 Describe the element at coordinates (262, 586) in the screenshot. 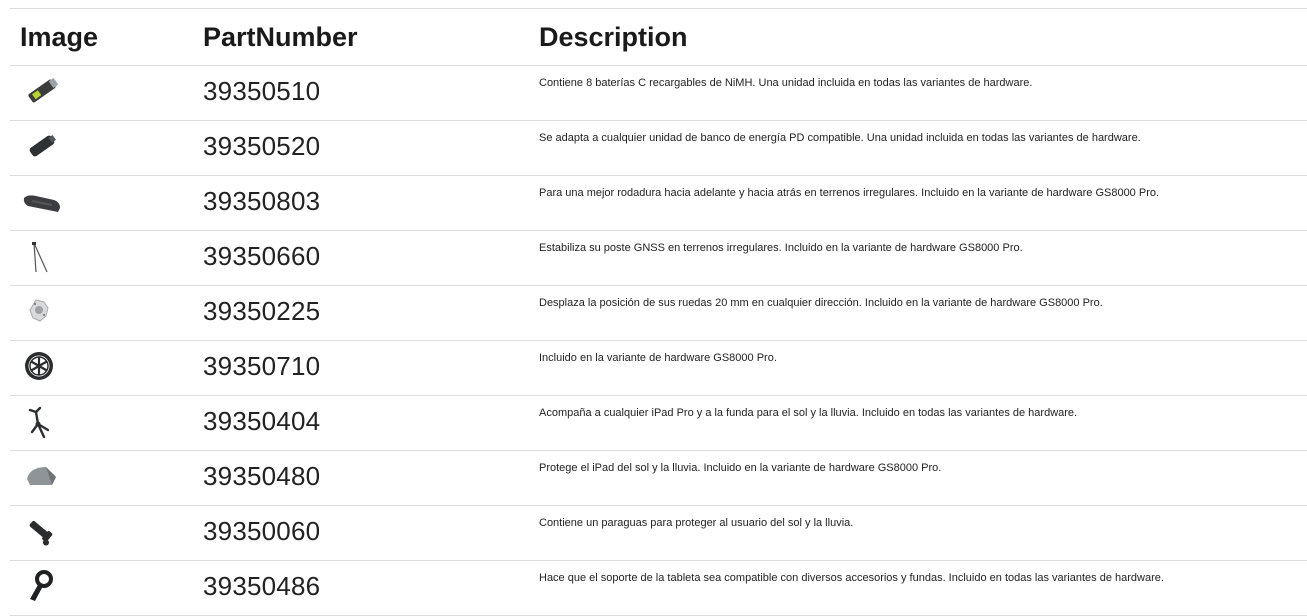

I see `part-number: 39350486` at that location.